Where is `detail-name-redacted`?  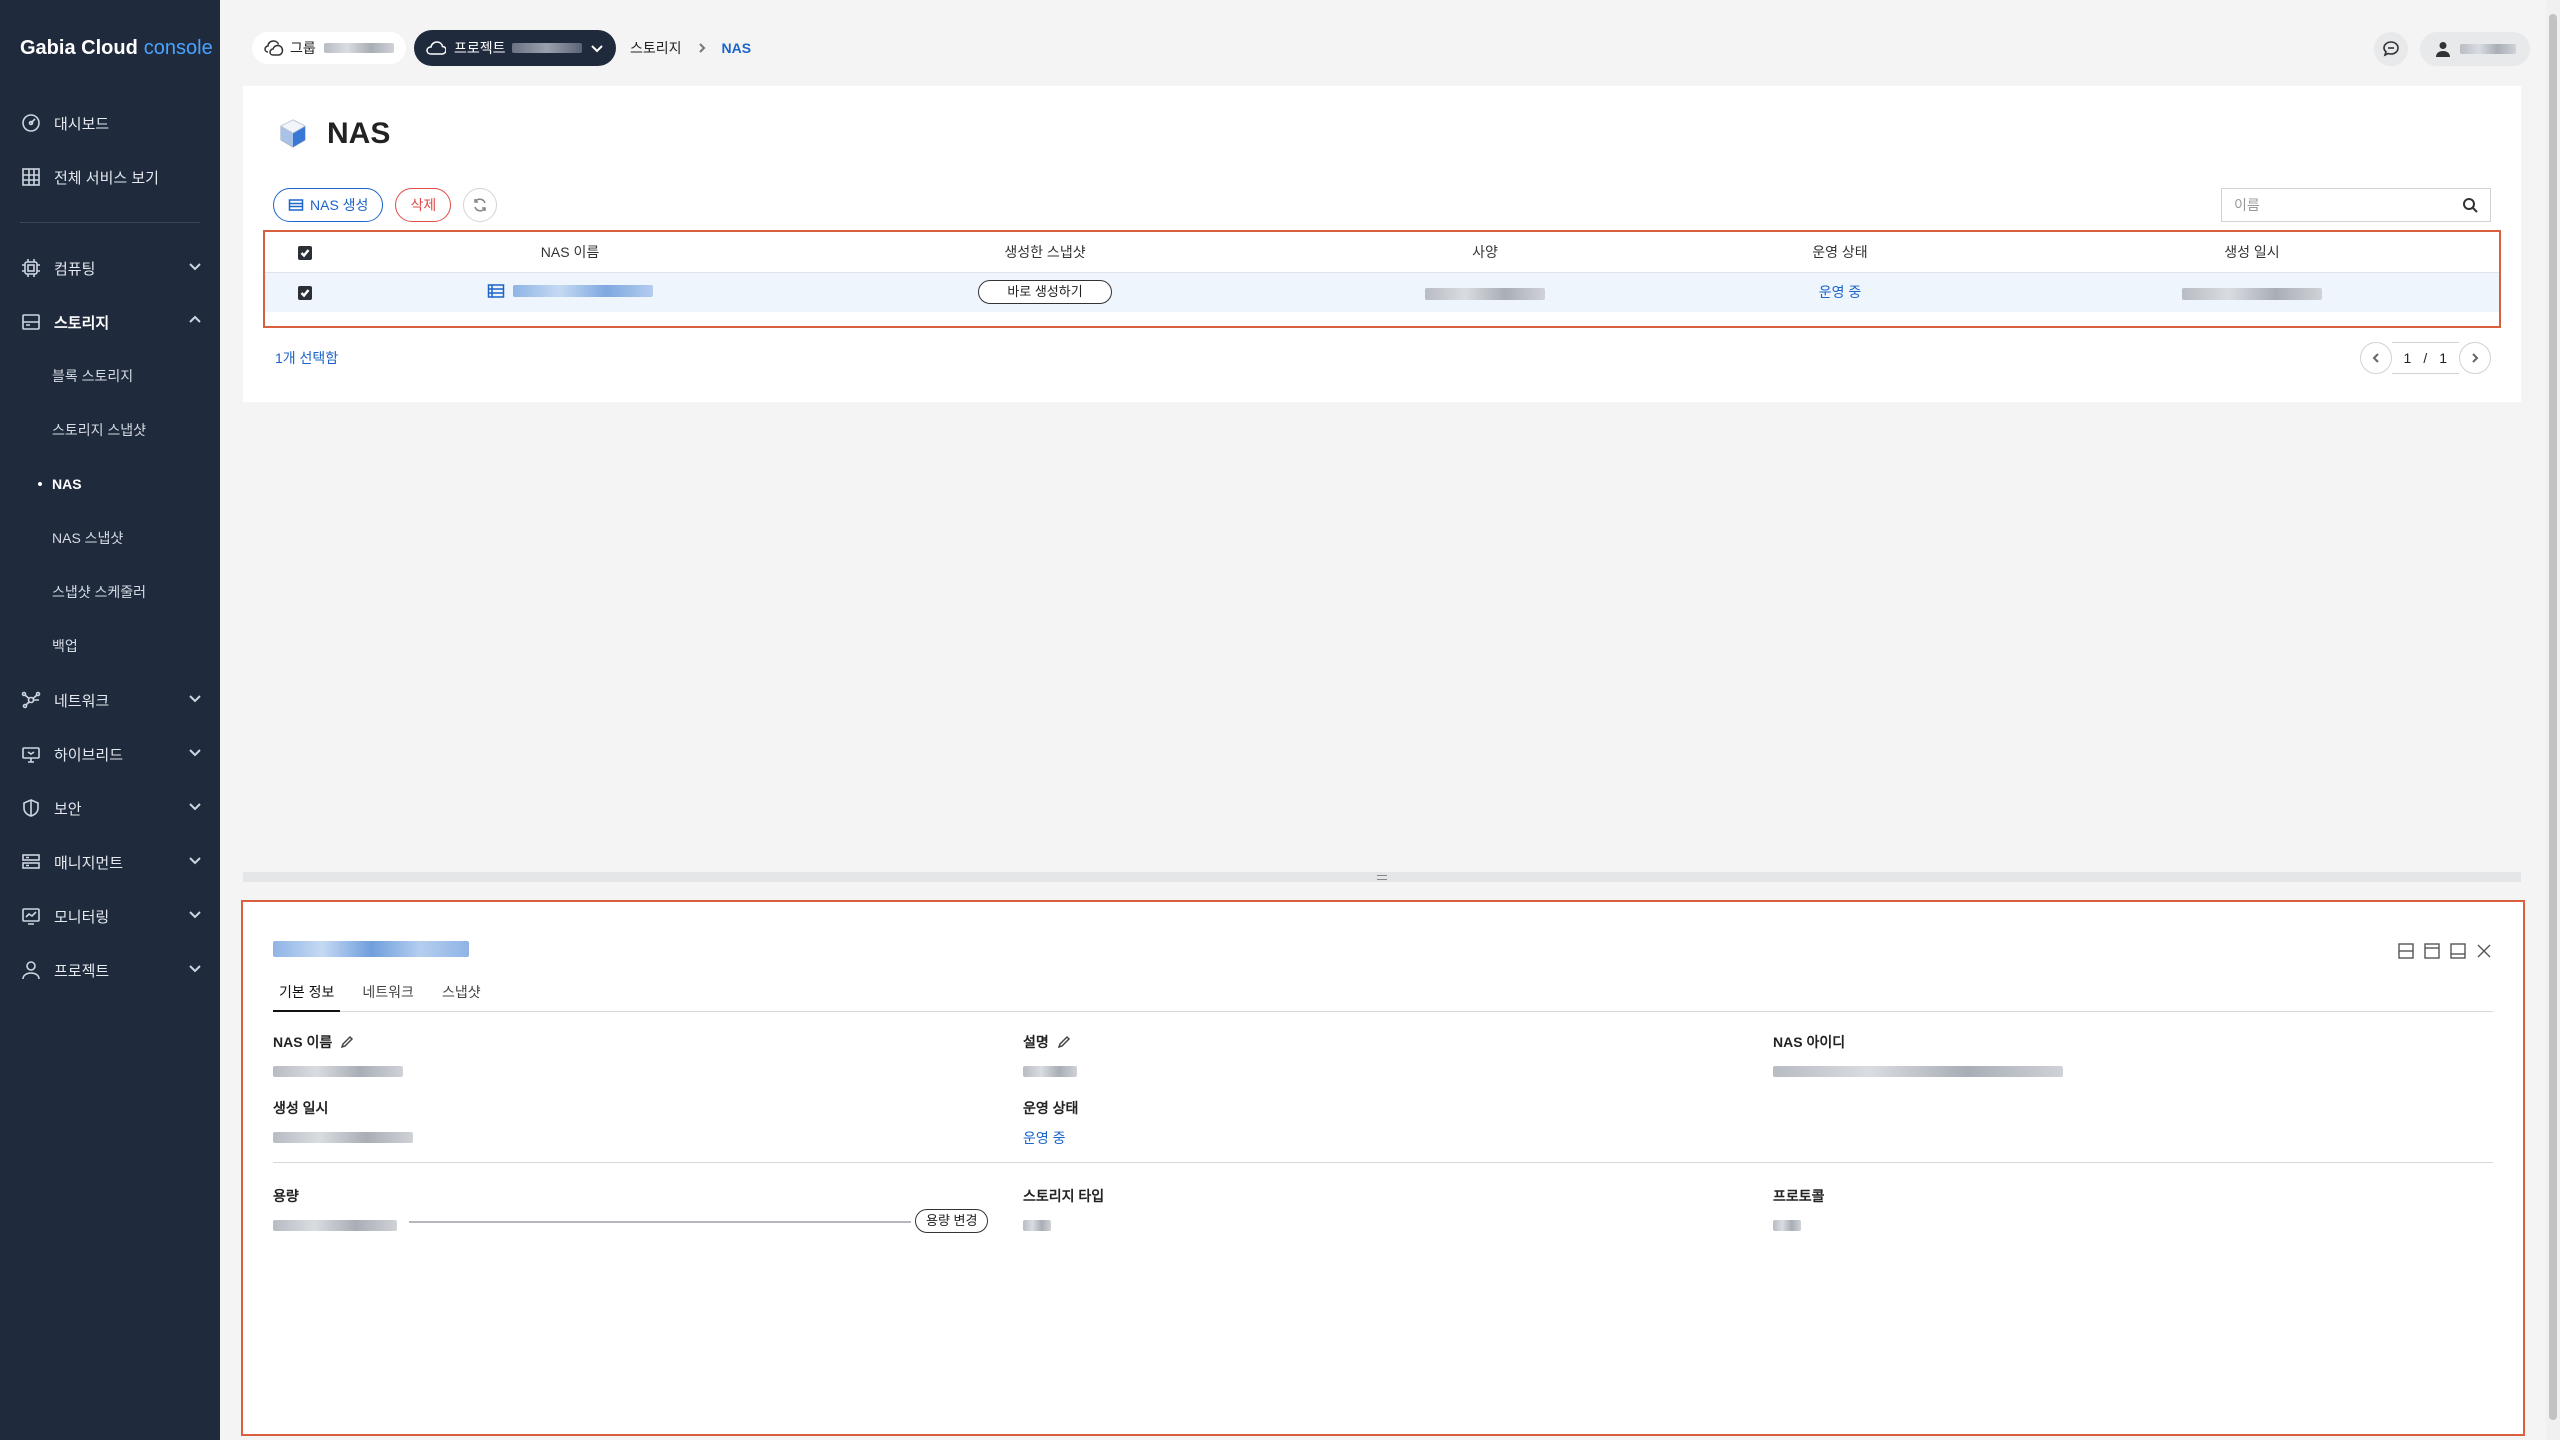 detail-name-redacted is located at coordinates (371, 948).